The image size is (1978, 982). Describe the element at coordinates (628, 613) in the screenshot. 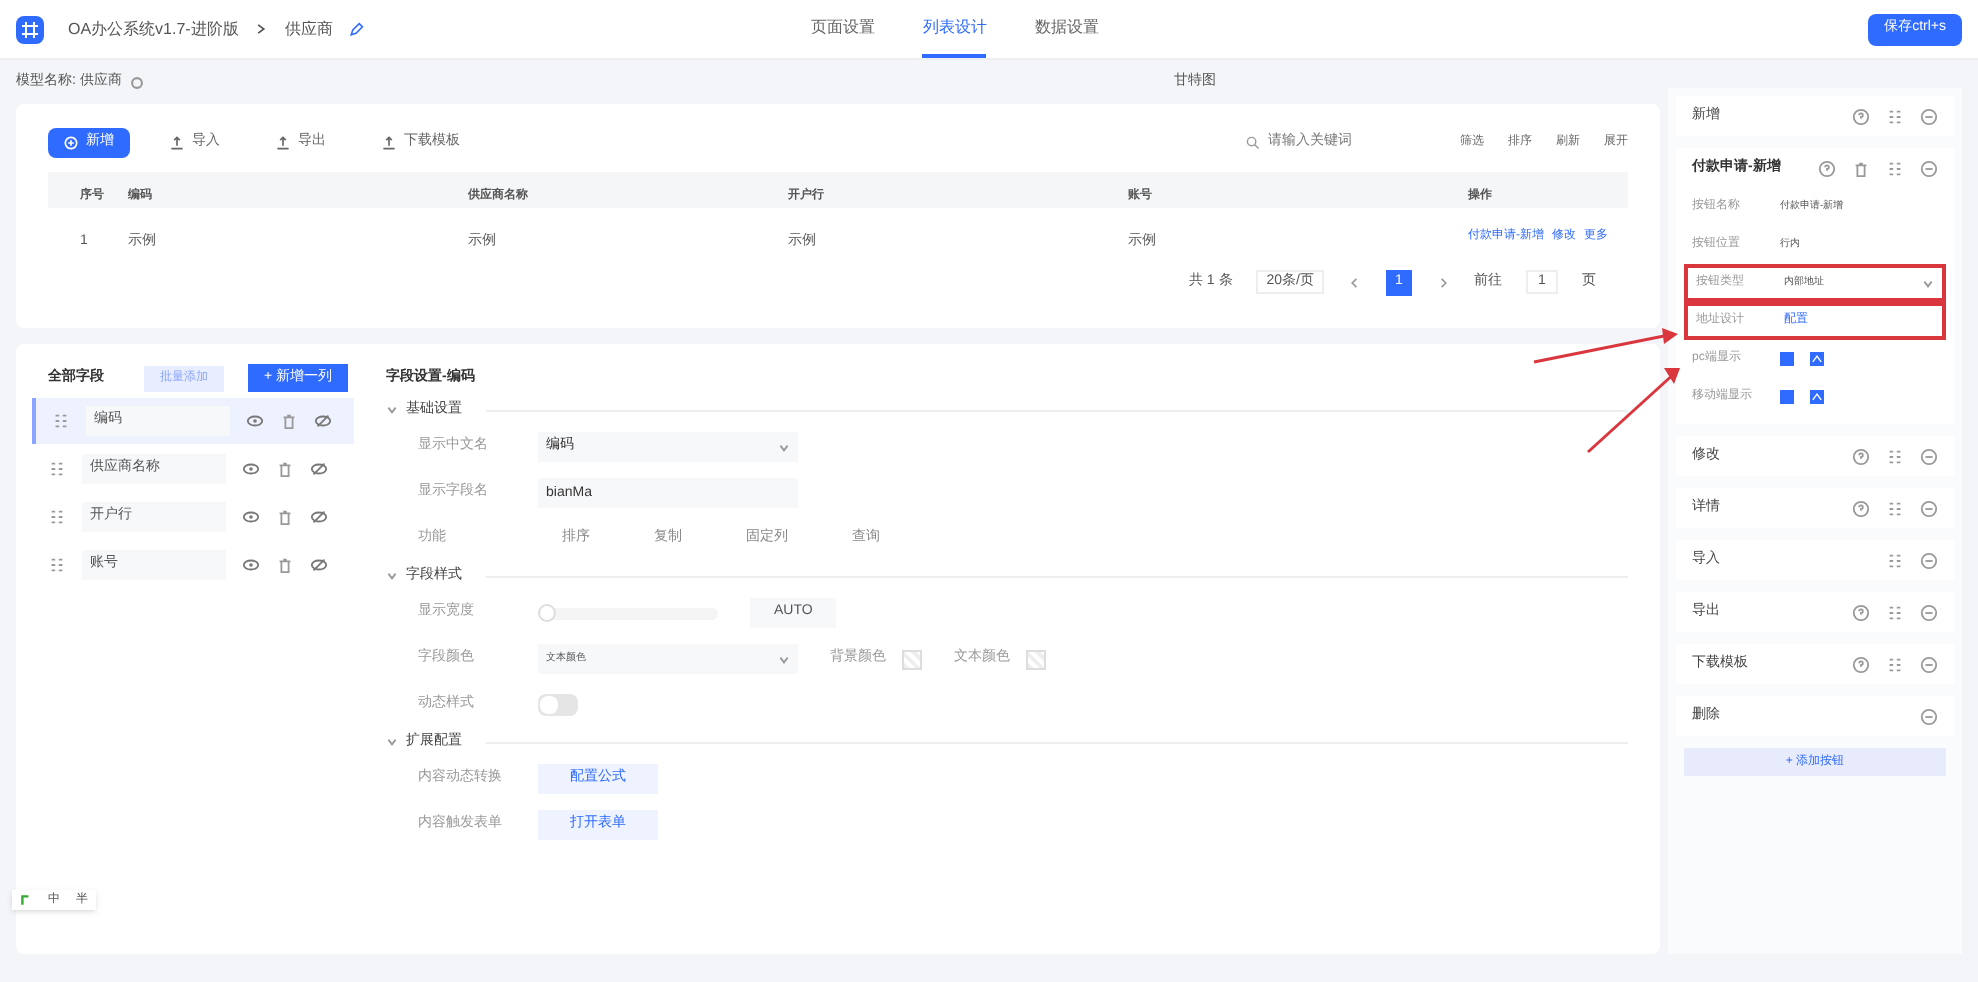

I see `slider-track` at that location.